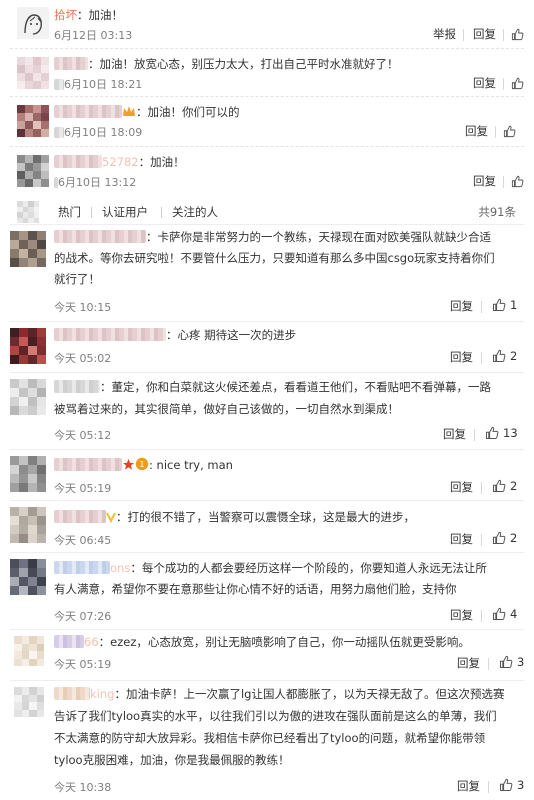  What do you see at coordinates (129, 114) in the screenshot?
I see `vip-badge-icon` at bounding box center [129, 114].